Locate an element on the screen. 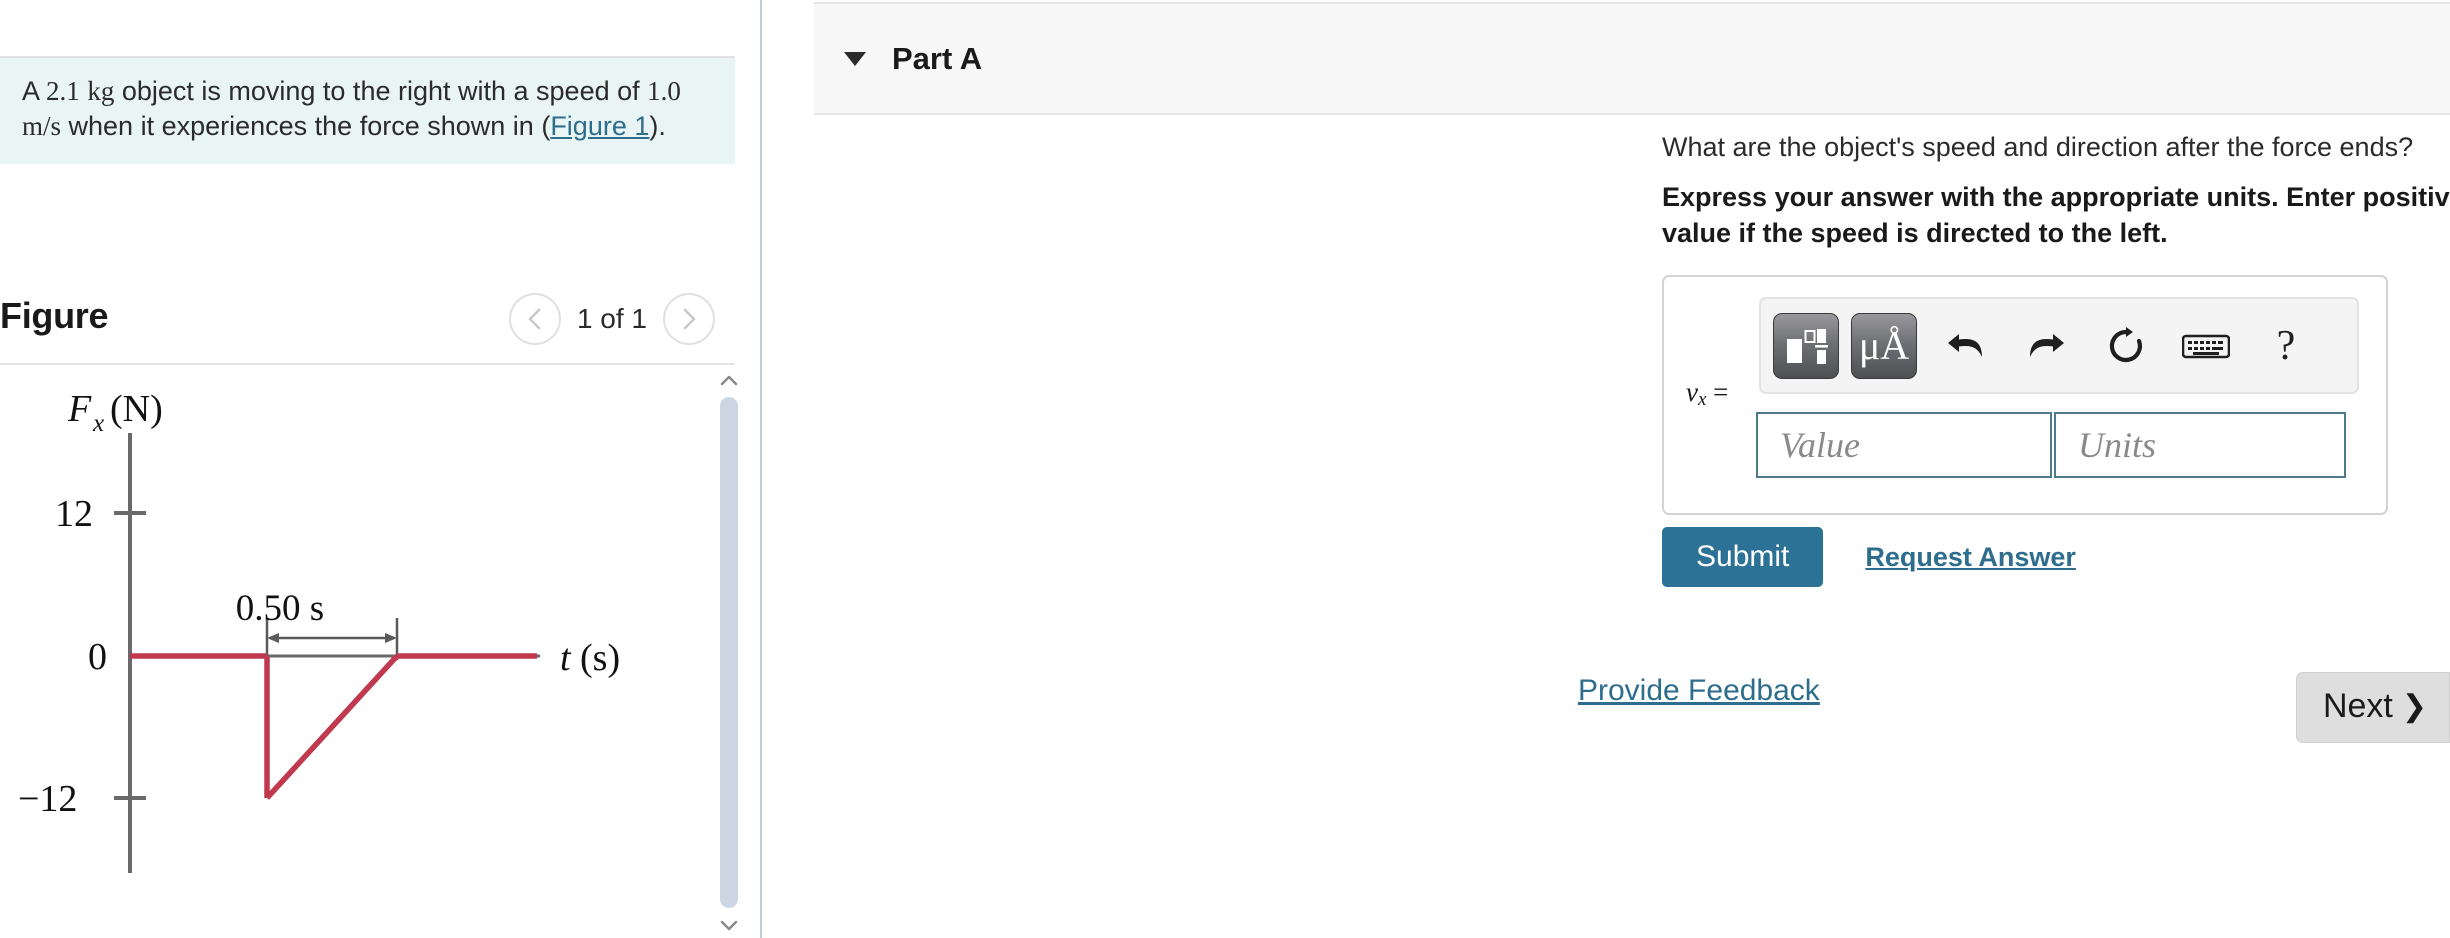 The width and height of the screenshot is (2450, 938). units-input: Units is located at coordinates (2200, 445).